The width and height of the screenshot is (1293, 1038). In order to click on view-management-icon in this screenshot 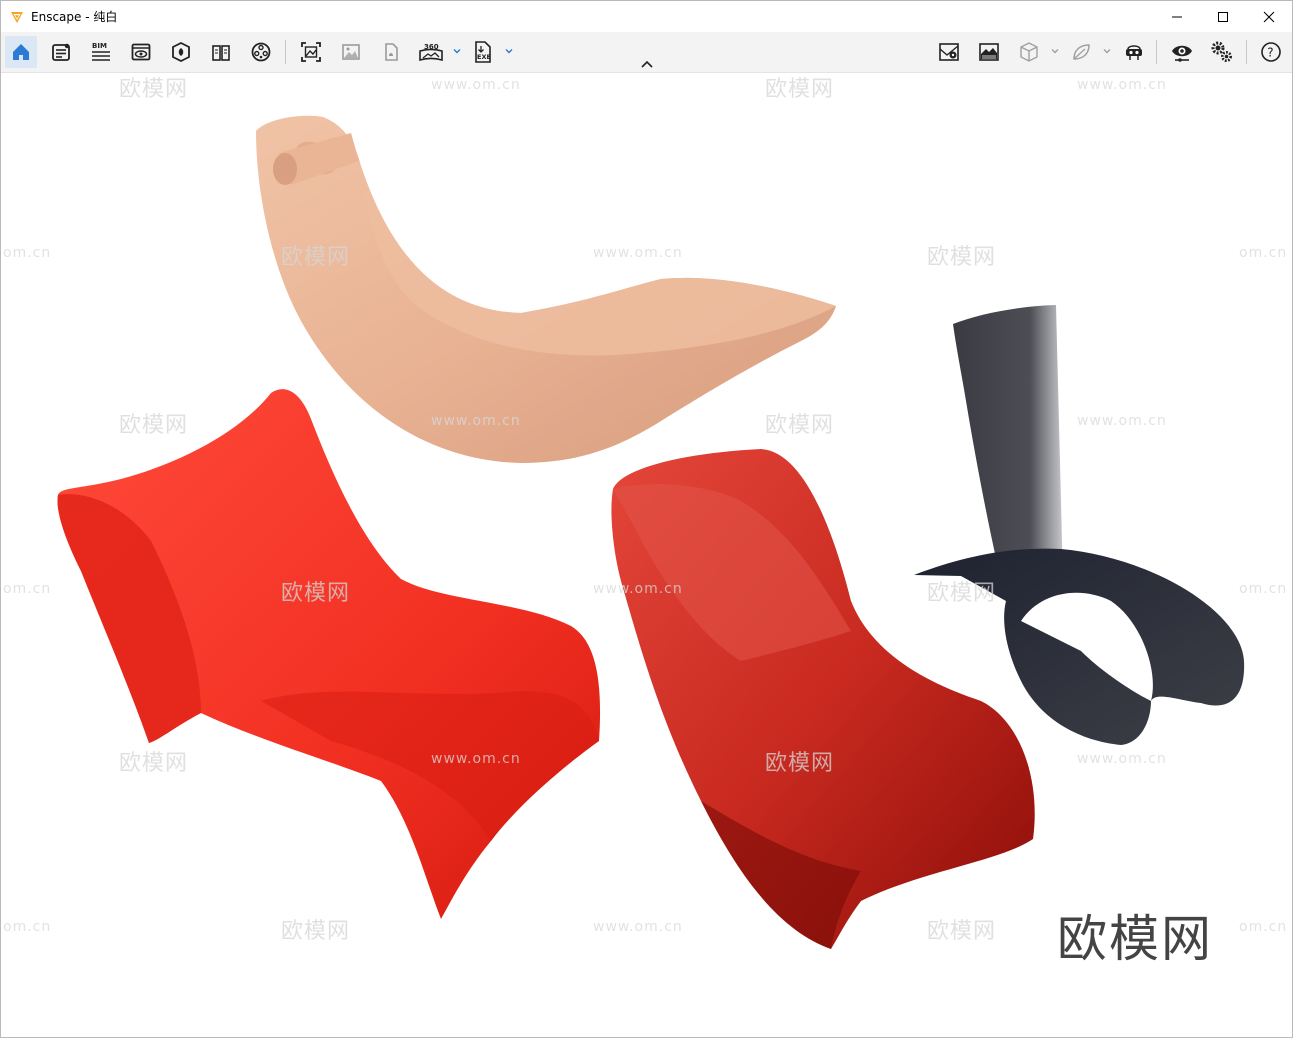, I will do `click(141, 52)`.